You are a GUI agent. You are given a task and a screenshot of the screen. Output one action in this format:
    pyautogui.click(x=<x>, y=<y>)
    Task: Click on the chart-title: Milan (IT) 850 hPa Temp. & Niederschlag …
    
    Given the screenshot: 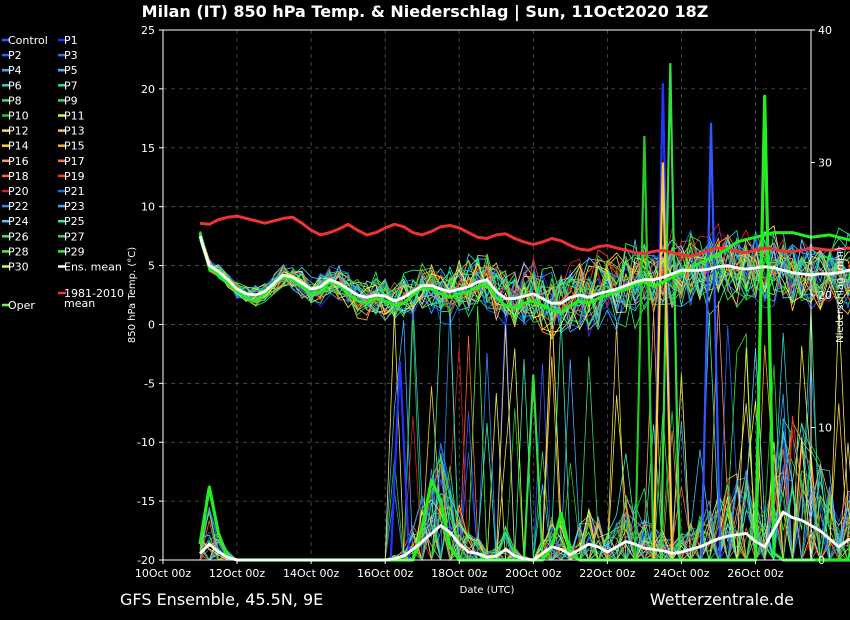 What is the action you would take?
    pyautogui.click(x=425, y=12)
    